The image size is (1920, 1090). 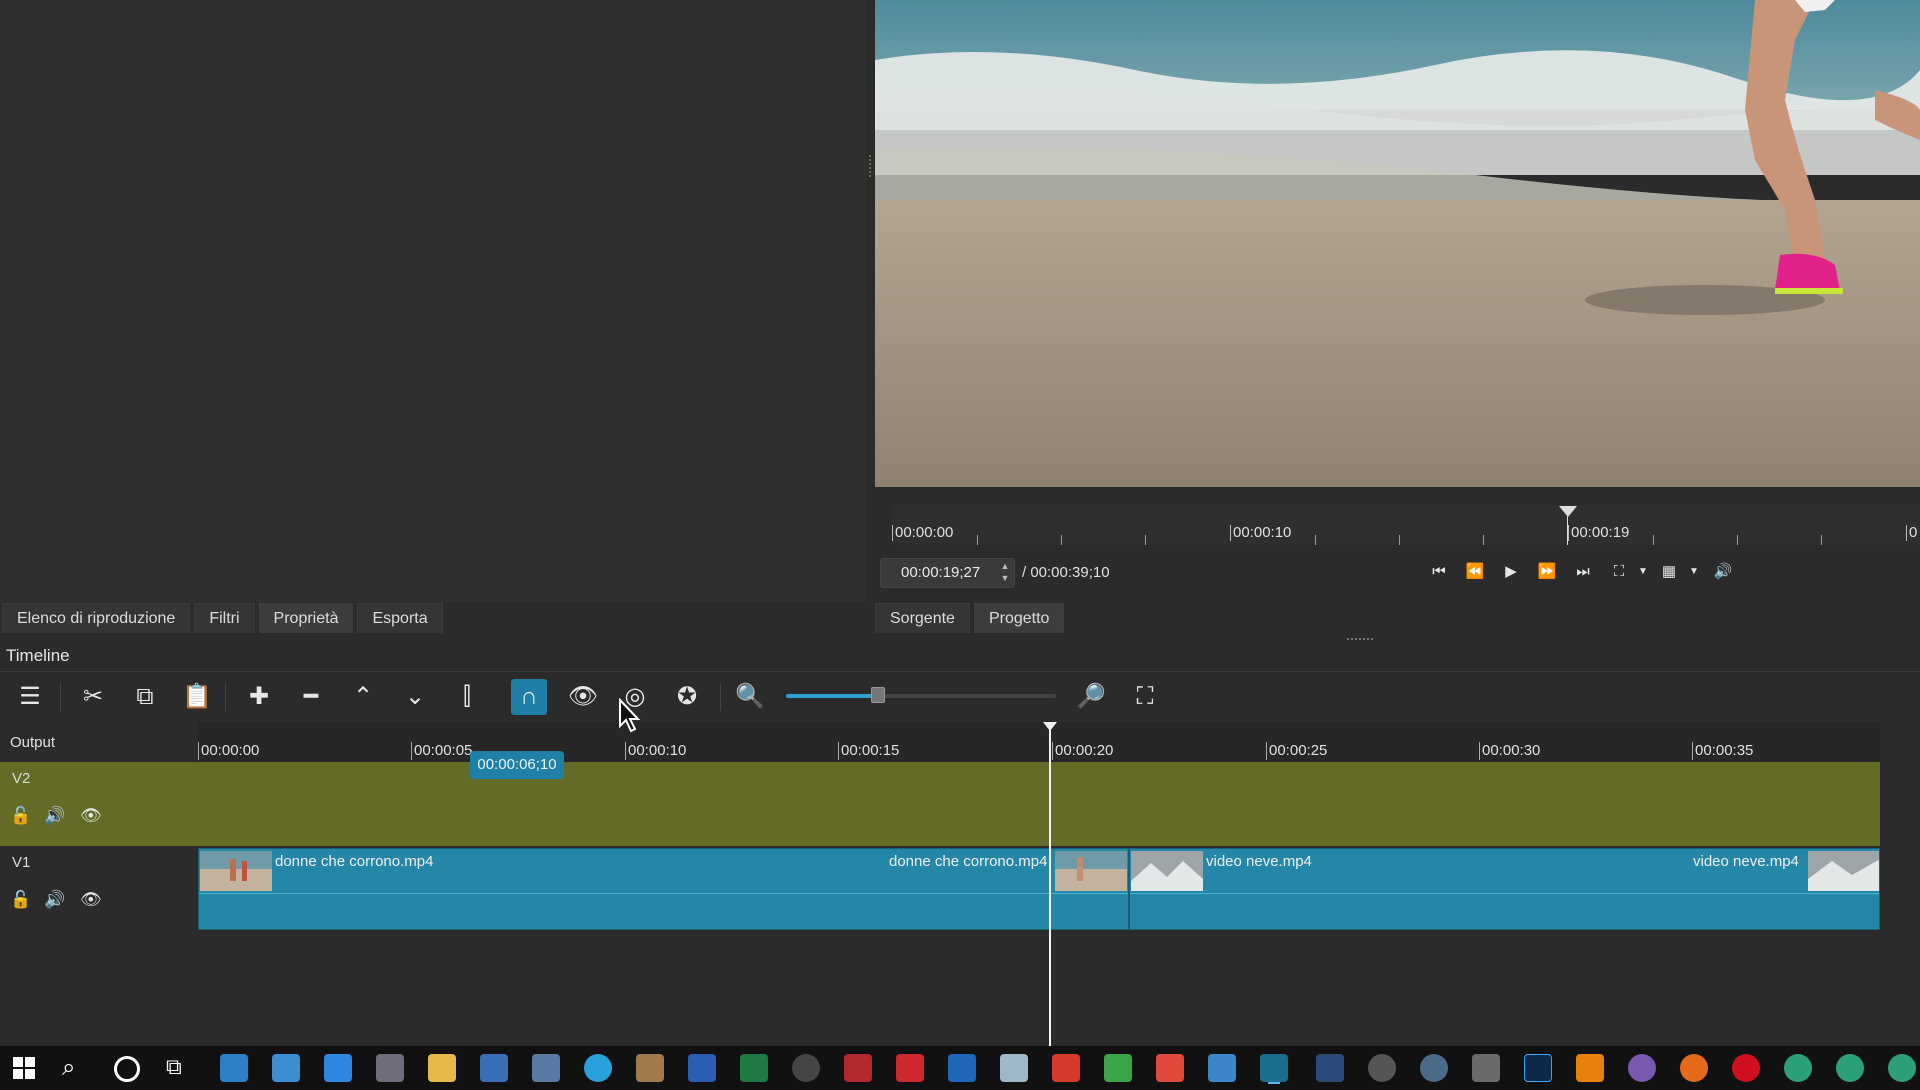 What do you see at coordinates (1475, 572) in the screenshot?
I see `rewind-icon: ⏪` at bounding box center [1475, 572].